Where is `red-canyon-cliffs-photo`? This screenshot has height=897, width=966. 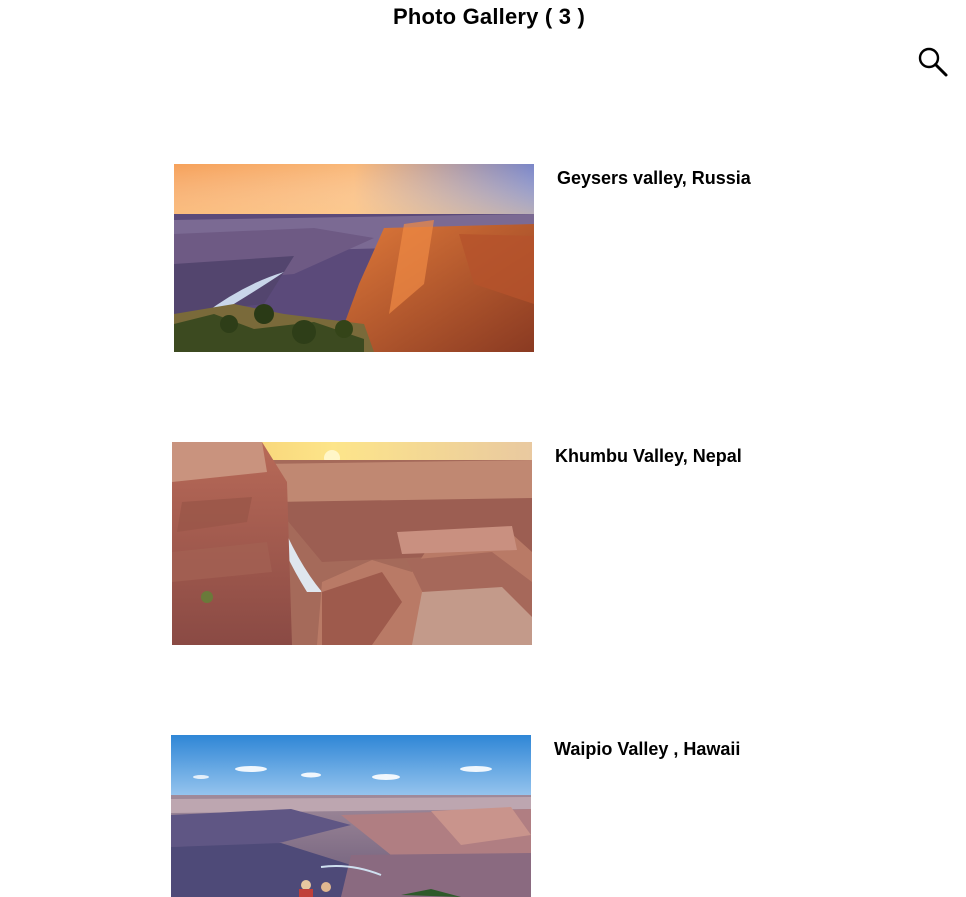 red-canyon-cliffs-photo is located at coordinates (352, 543).